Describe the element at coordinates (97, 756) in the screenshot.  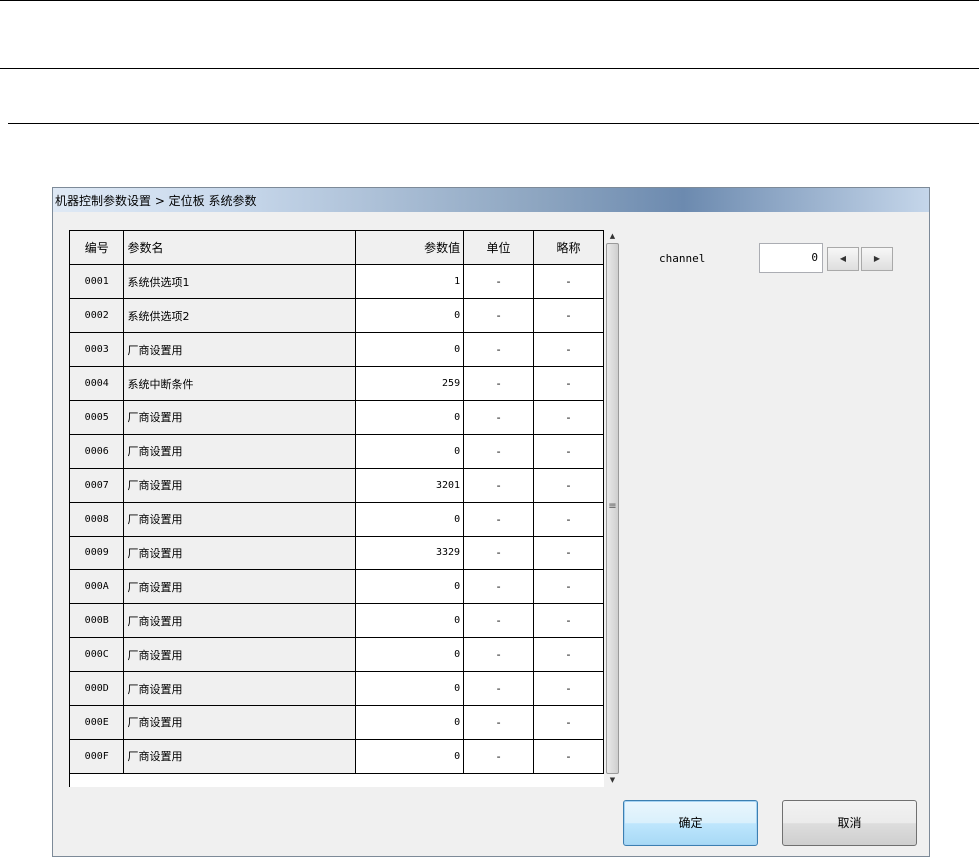
I see `row-code: 000F` at that location.